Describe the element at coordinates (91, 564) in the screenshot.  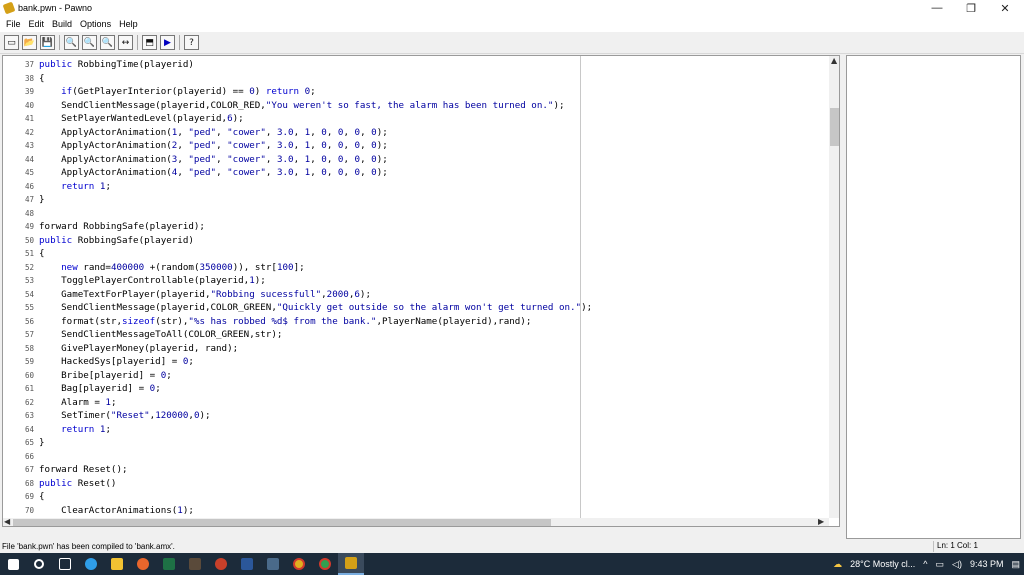
I see `edge-browser-icon` at that location.